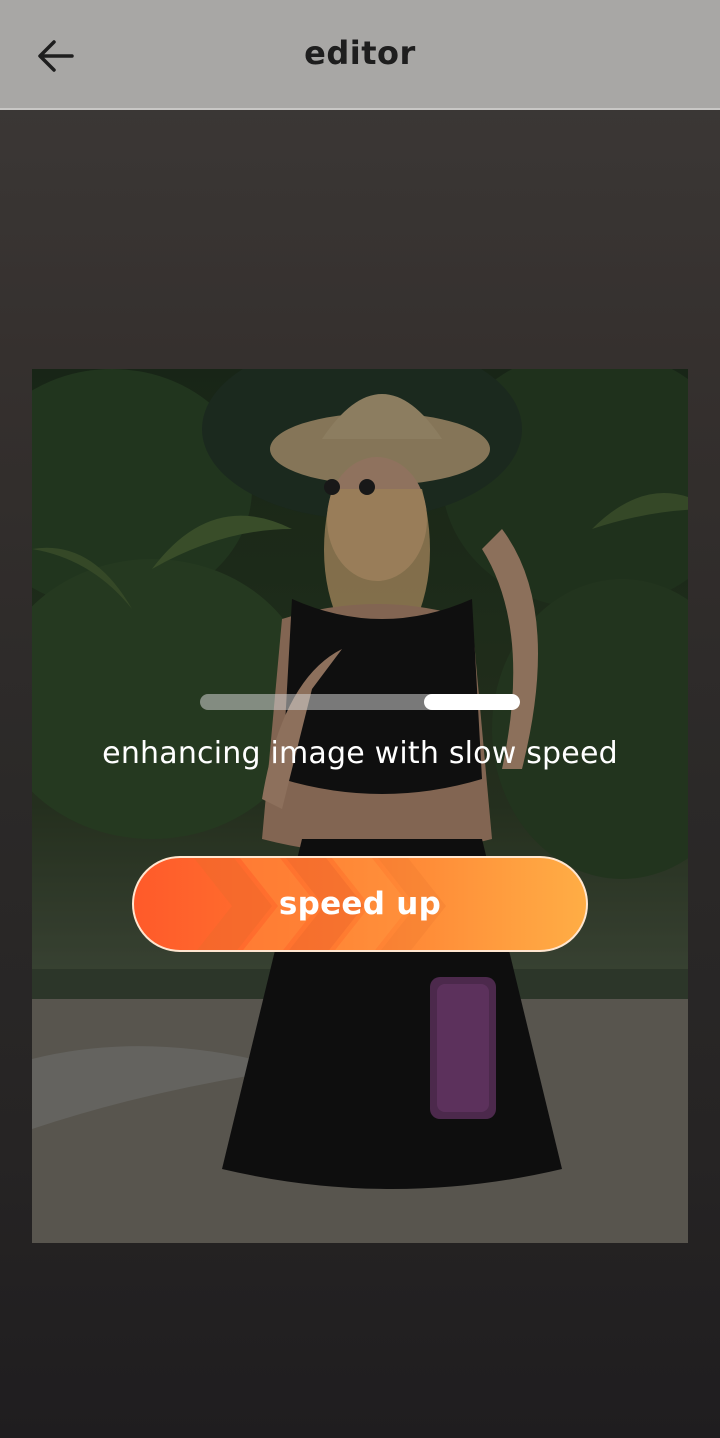 The image size is (720, 1438). What do you see at coordinates (360, 753) in the screenshot?
I see `status-message: enhancing image with slow speed` at bounding box center [360, 753].